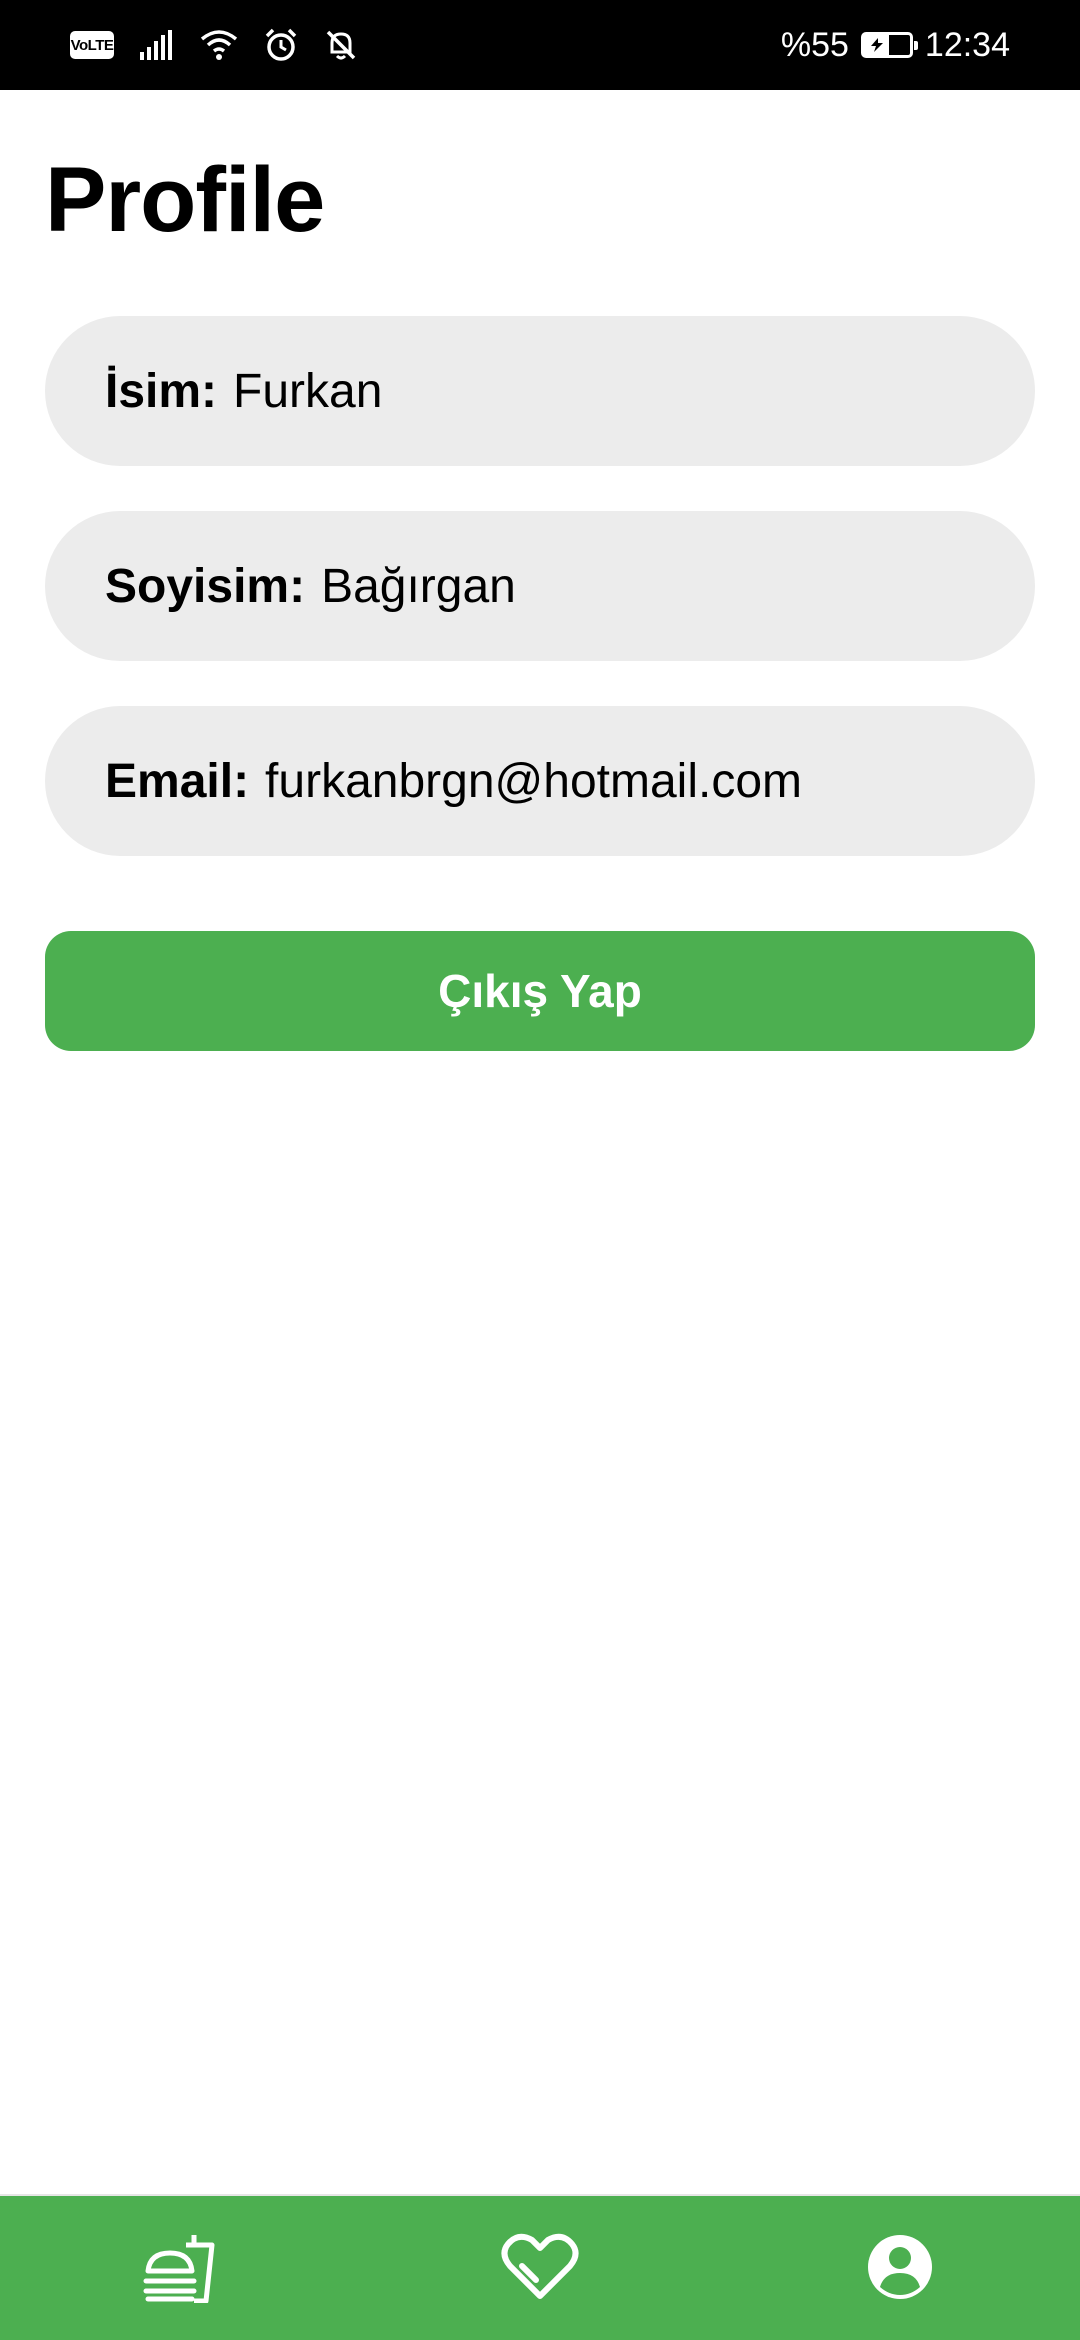  What do you see at coordinates (161, 391) in the screenshot?
I see `name-label: İsim:` at bounding box center [161, 391].